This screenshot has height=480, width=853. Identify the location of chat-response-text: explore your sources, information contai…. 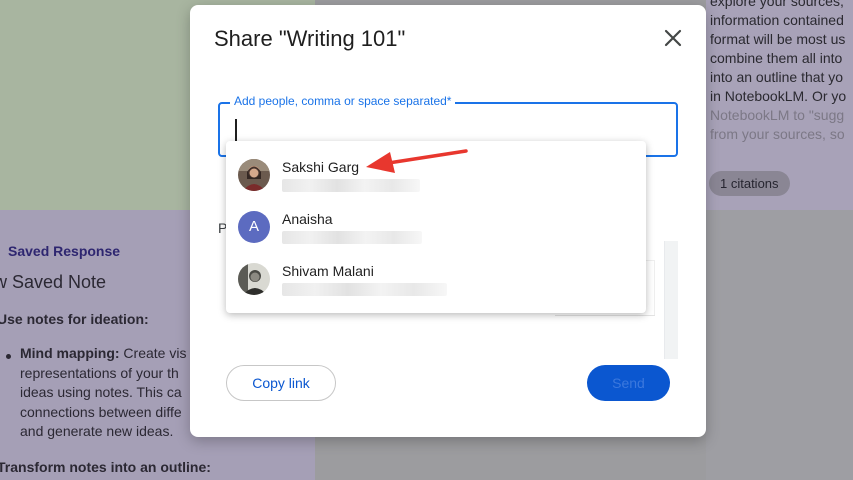
(781, 72).